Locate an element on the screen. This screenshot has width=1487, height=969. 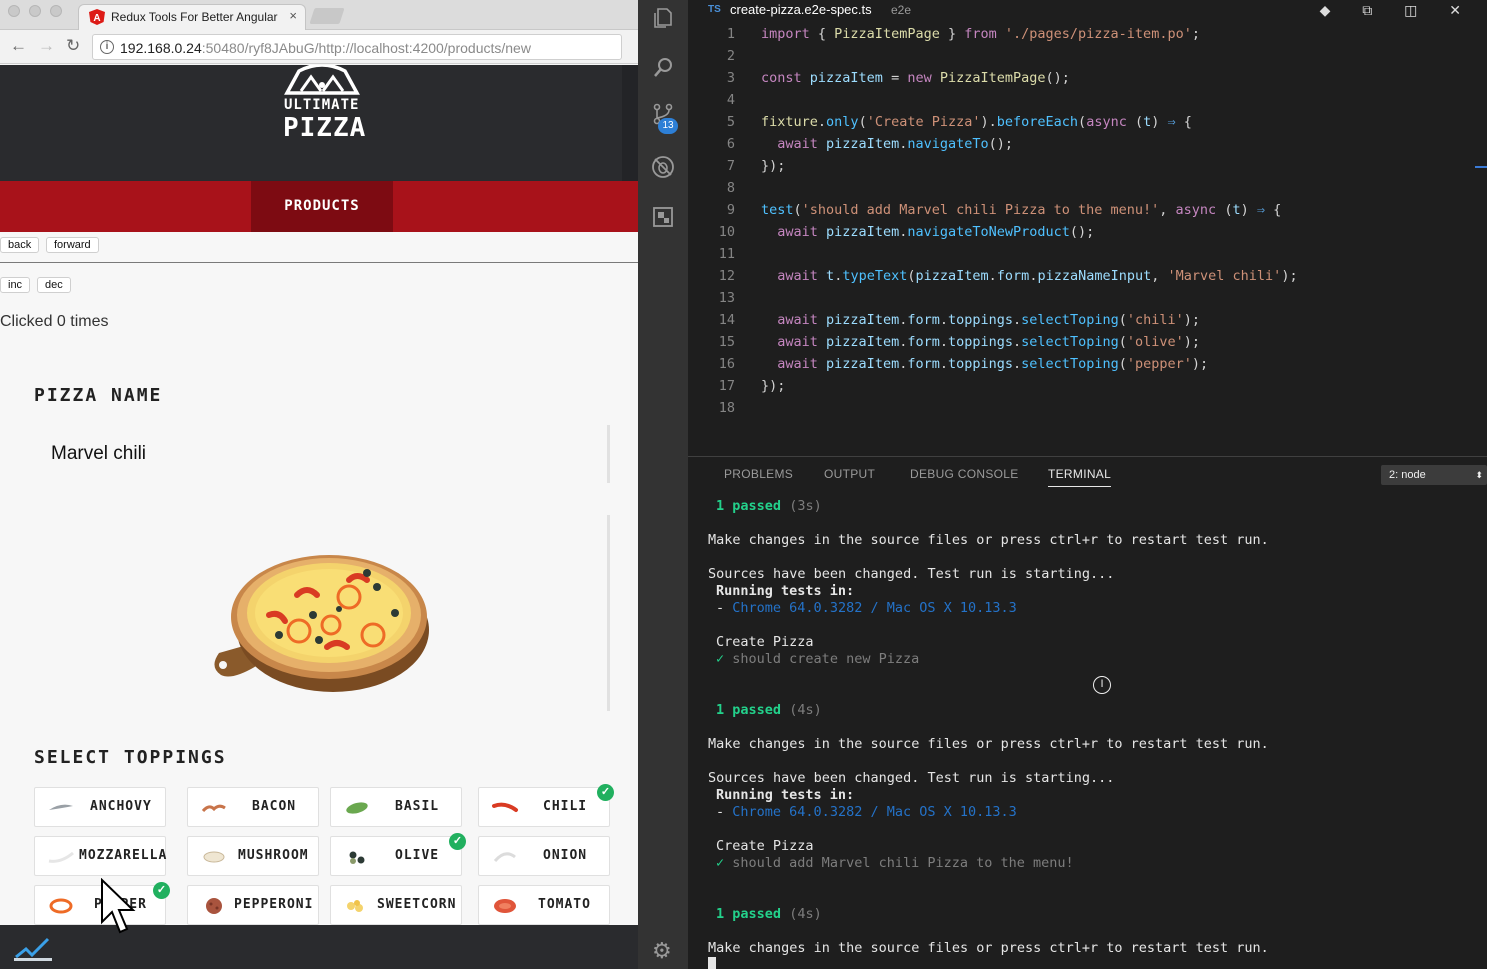
mouse-cursor-icon is located at coordinates (118, 906).